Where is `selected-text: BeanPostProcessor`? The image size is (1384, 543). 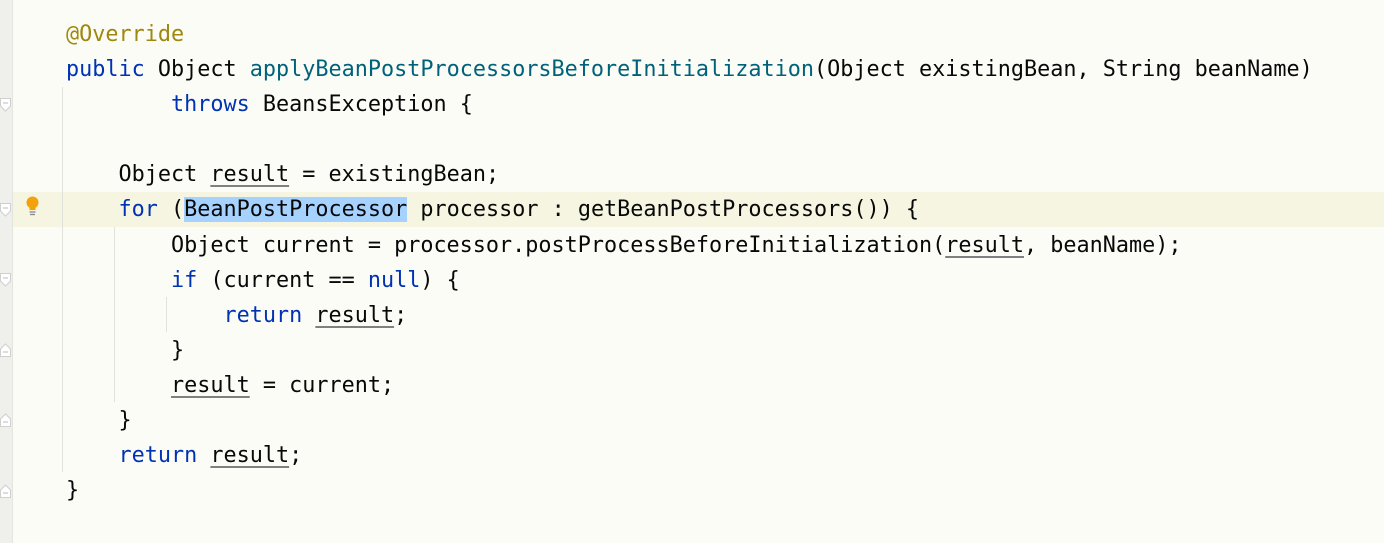 selected-text: BeanPostProcessor is located at coordinates (296, 210).